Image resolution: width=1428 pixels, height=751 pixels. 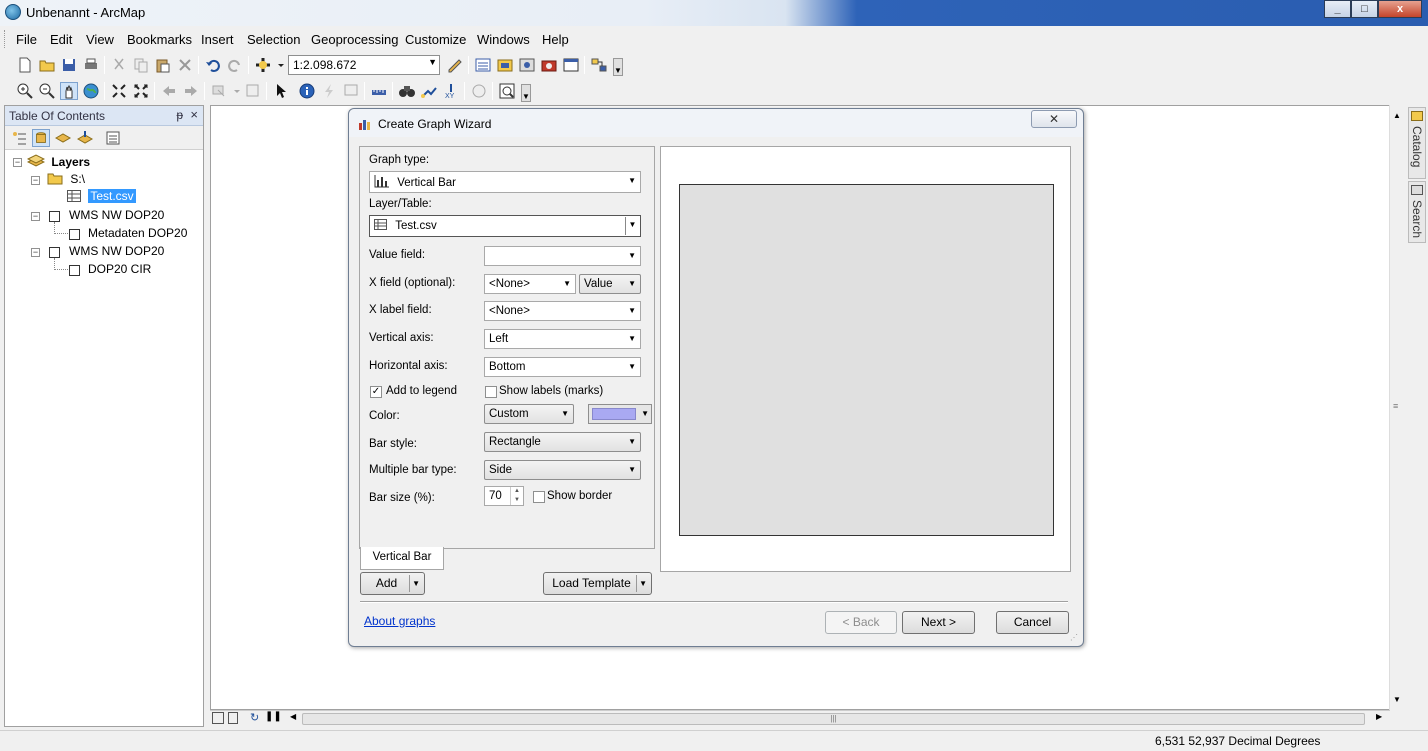 I want to click on editor-toolbar-icon, so click(x=455, y=65).